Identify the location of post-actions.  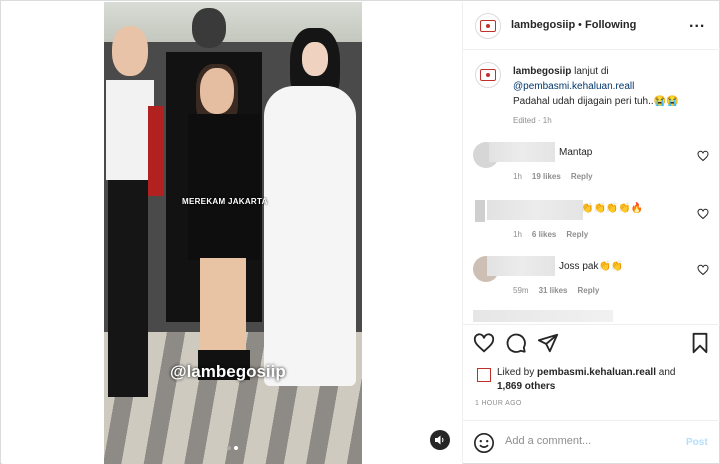
(592, 345).